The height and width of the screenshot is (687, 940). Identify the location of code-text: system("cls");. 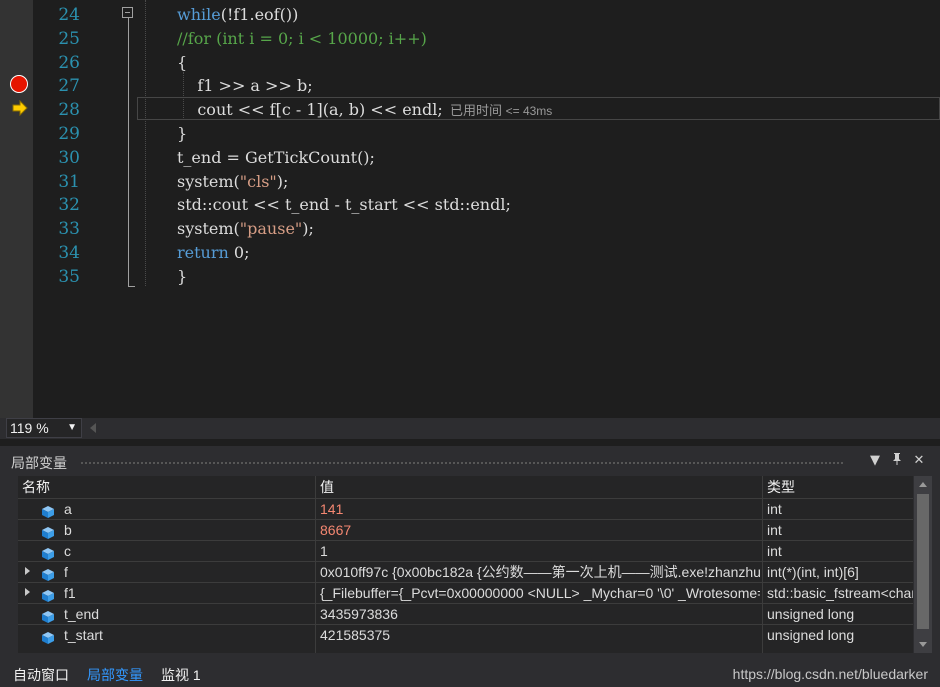
(232, 182).